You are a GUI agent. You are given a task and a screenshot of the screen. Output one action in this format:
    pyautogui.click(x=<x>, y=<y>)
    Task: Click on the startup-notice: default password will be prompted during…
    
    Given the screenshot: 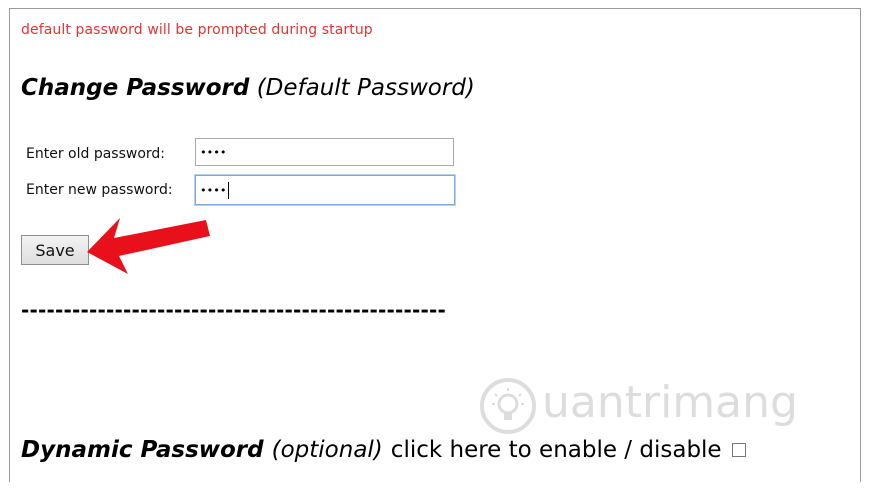 What is the action you would take?
    pyautogui.click(x=197, y=30)
    